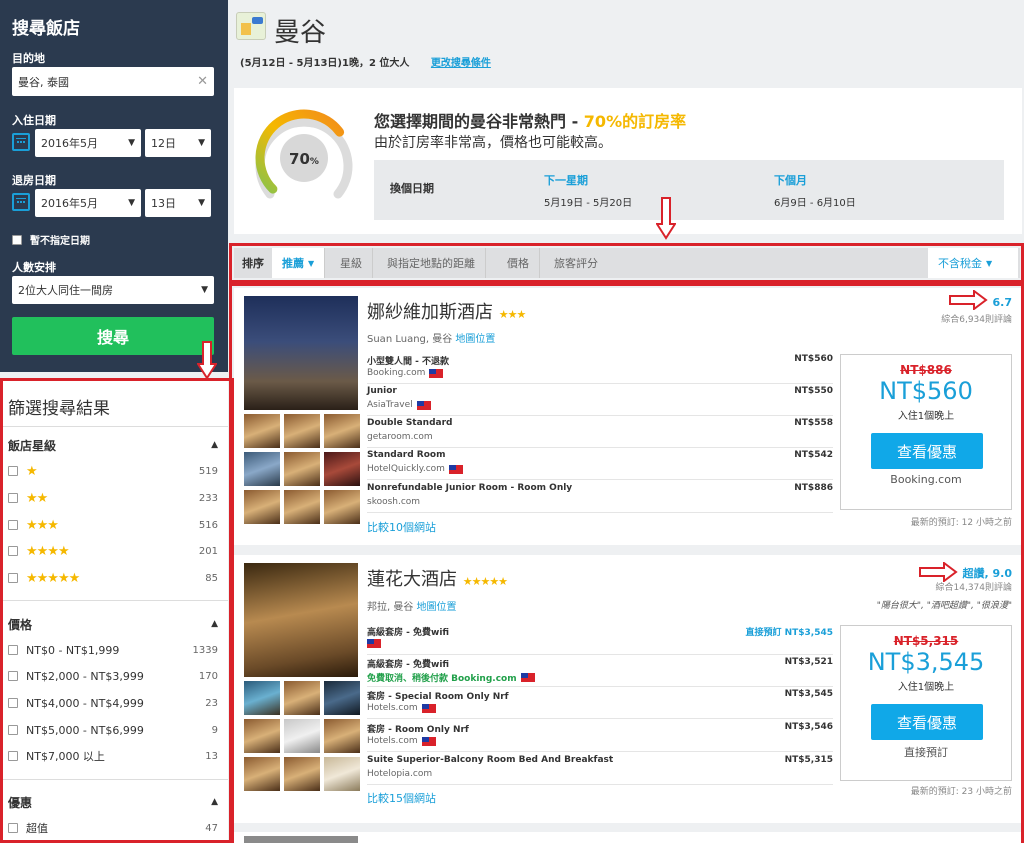  I want to click on search-button: 搜尋, so click(113, 336).